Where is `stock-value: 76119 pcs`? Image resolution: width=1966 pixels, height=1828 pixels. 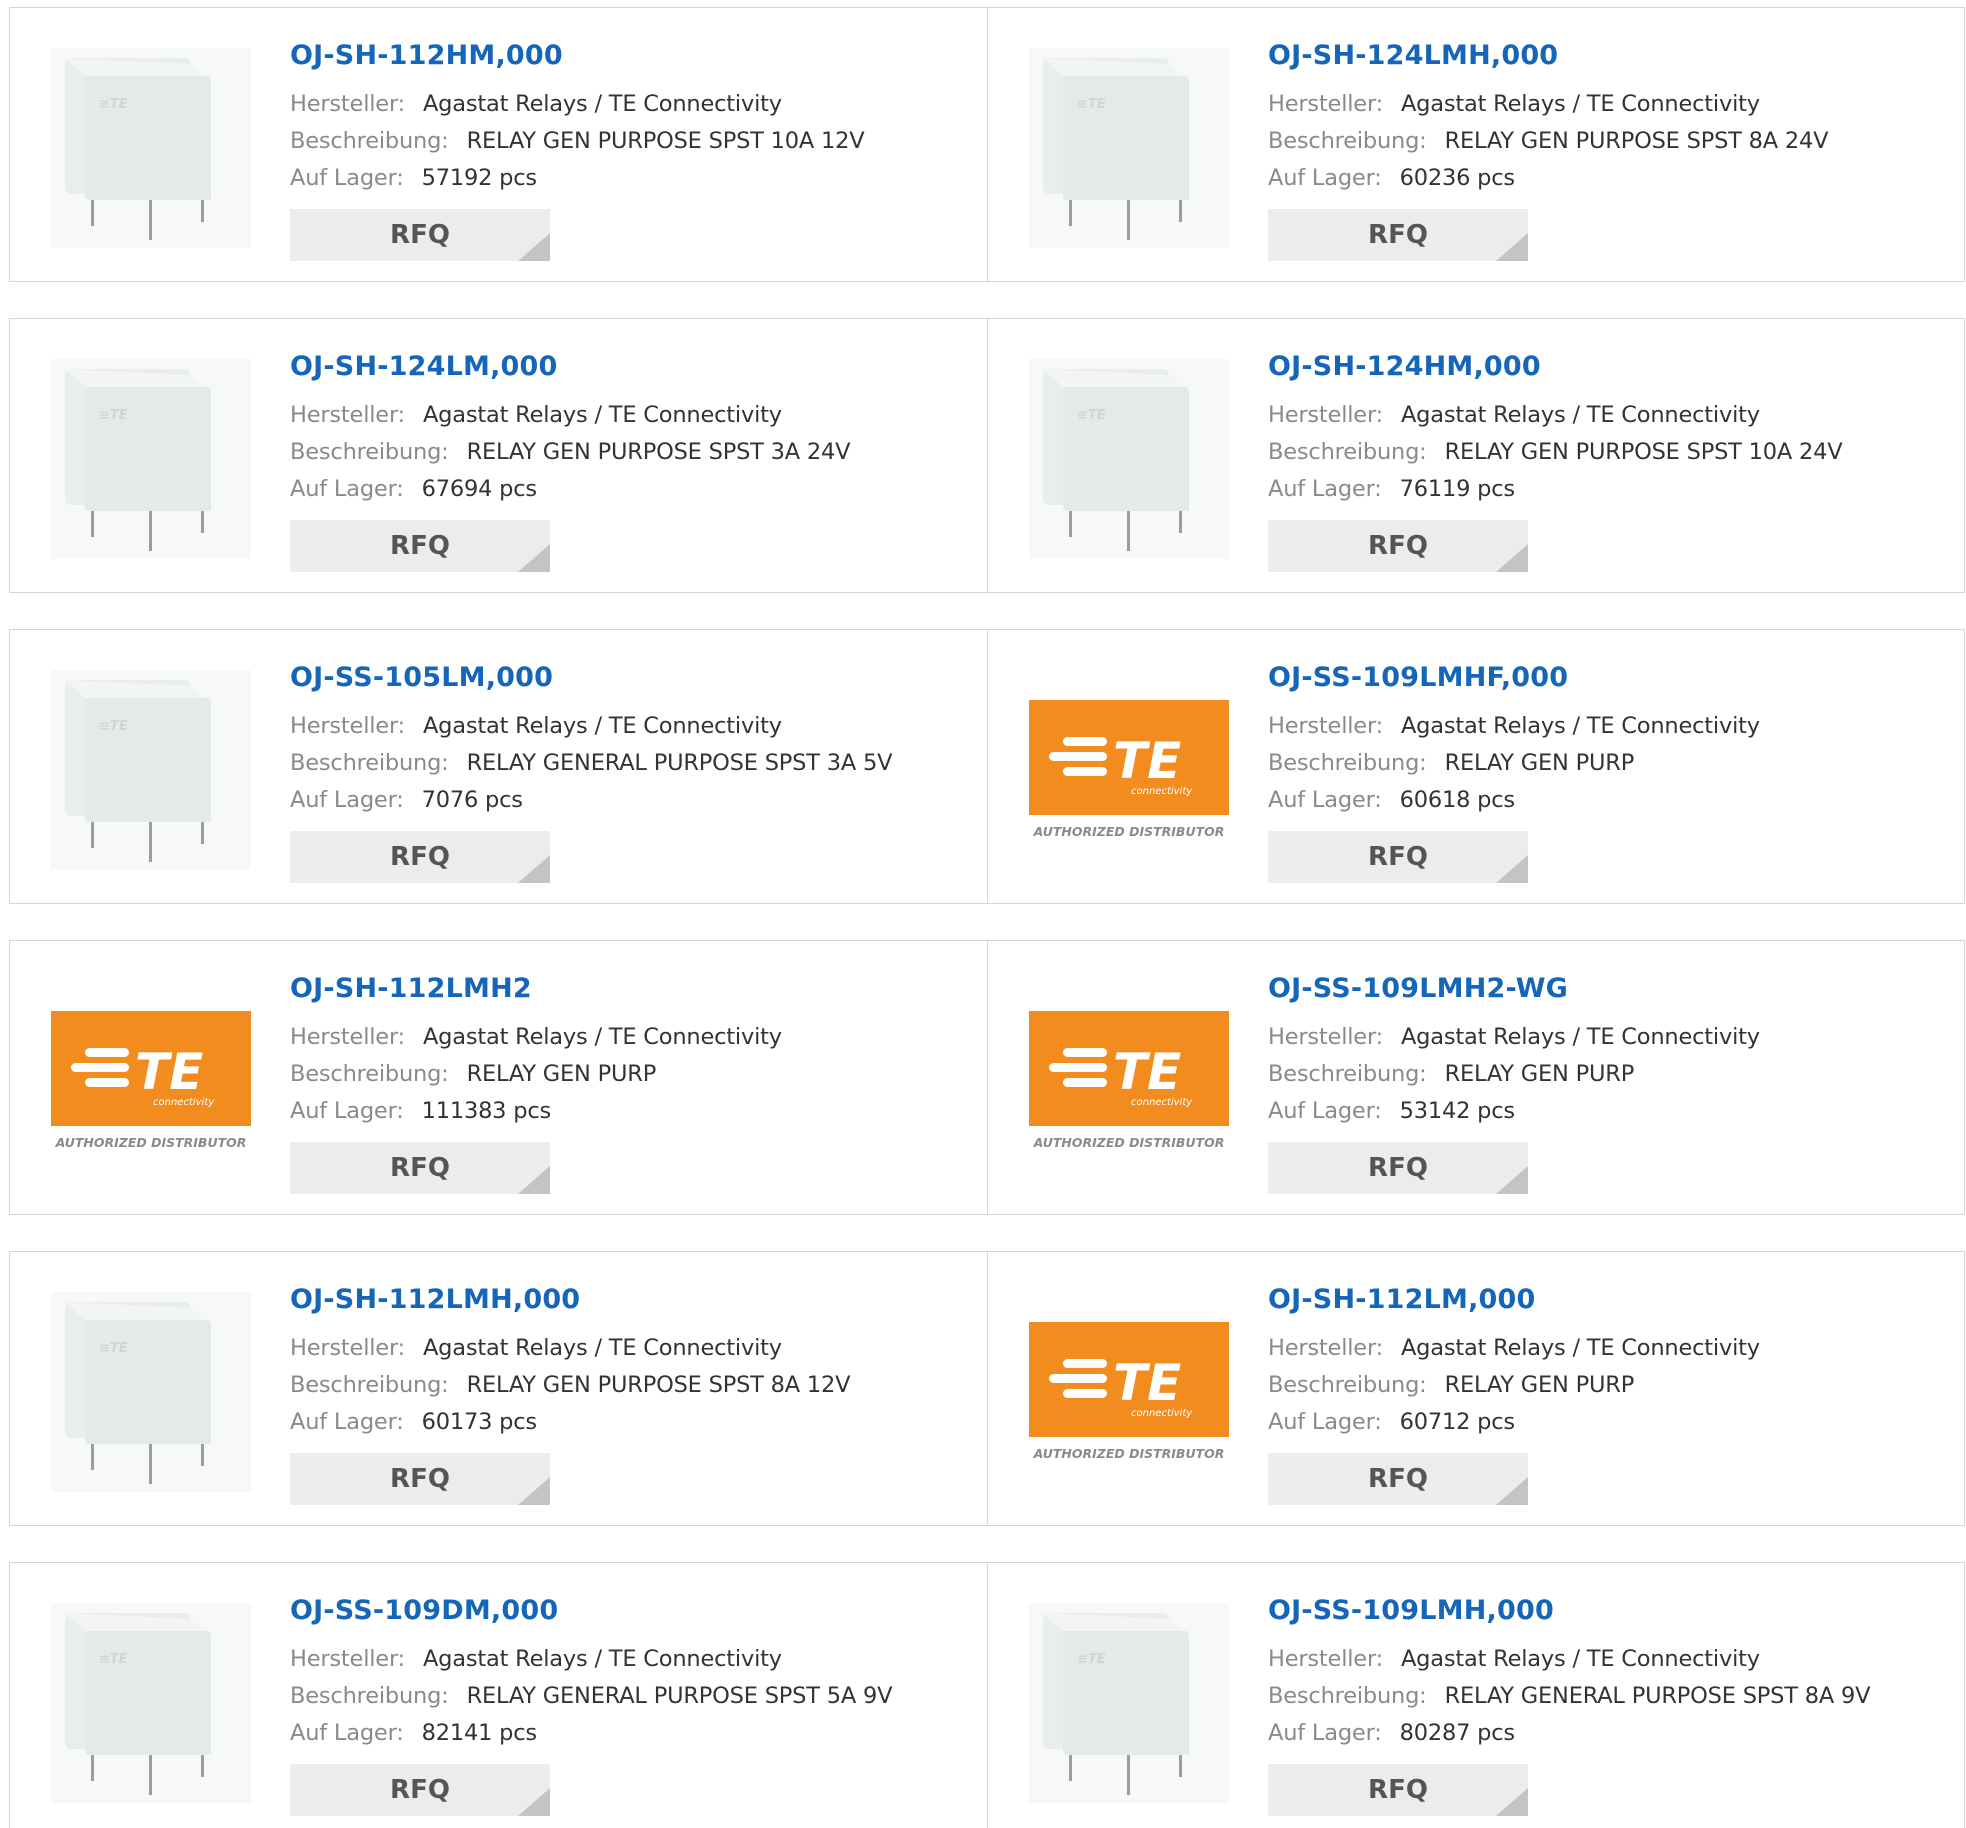 stock-value: 76119 pcs is located at coordinates (1457, 489).